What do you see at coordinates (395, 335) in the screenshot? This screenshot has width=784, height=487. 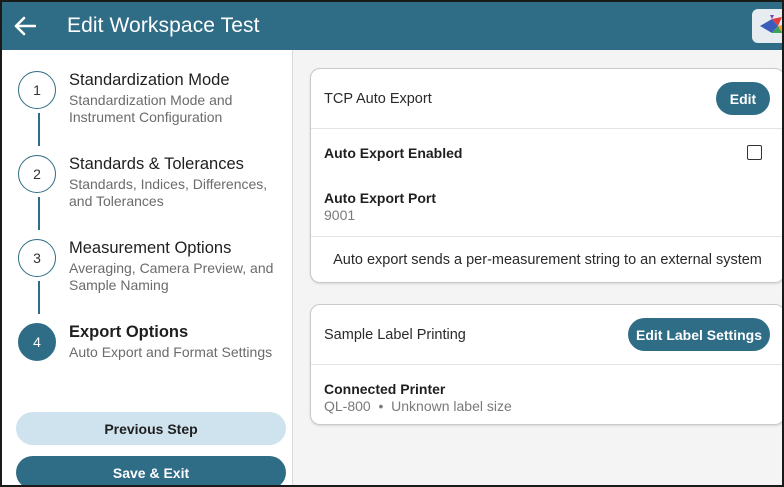 I see `card-title: Sample Label Printing` at bounding box center [395, 335].